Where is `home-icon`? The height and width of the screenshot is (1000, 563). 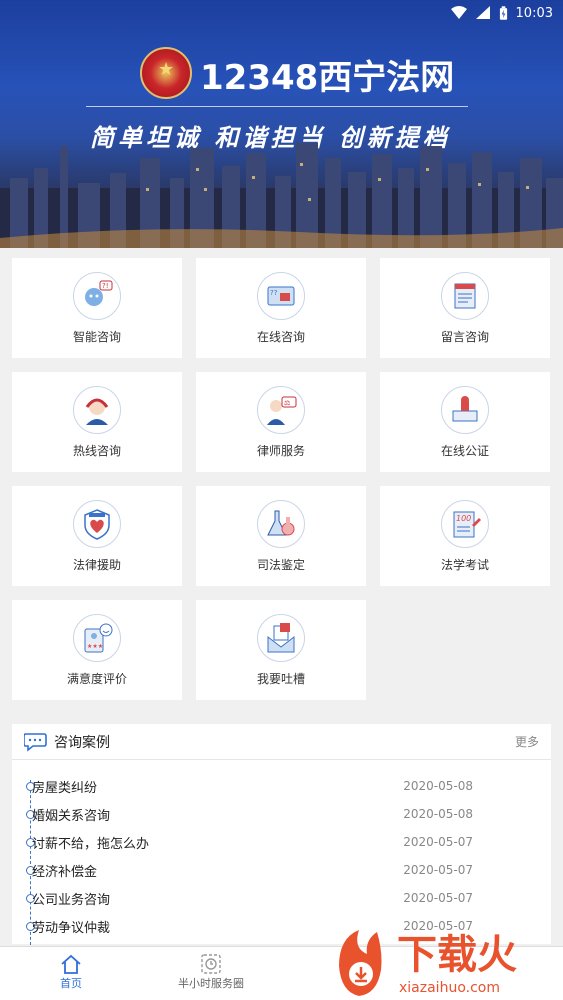 home-icon is located at coordinates (71, 964).